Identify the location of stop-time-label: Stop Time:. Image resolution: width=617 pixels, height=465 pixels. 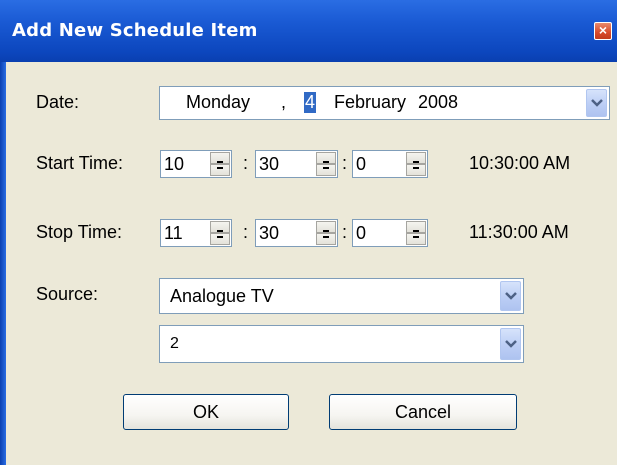
(79, 232).